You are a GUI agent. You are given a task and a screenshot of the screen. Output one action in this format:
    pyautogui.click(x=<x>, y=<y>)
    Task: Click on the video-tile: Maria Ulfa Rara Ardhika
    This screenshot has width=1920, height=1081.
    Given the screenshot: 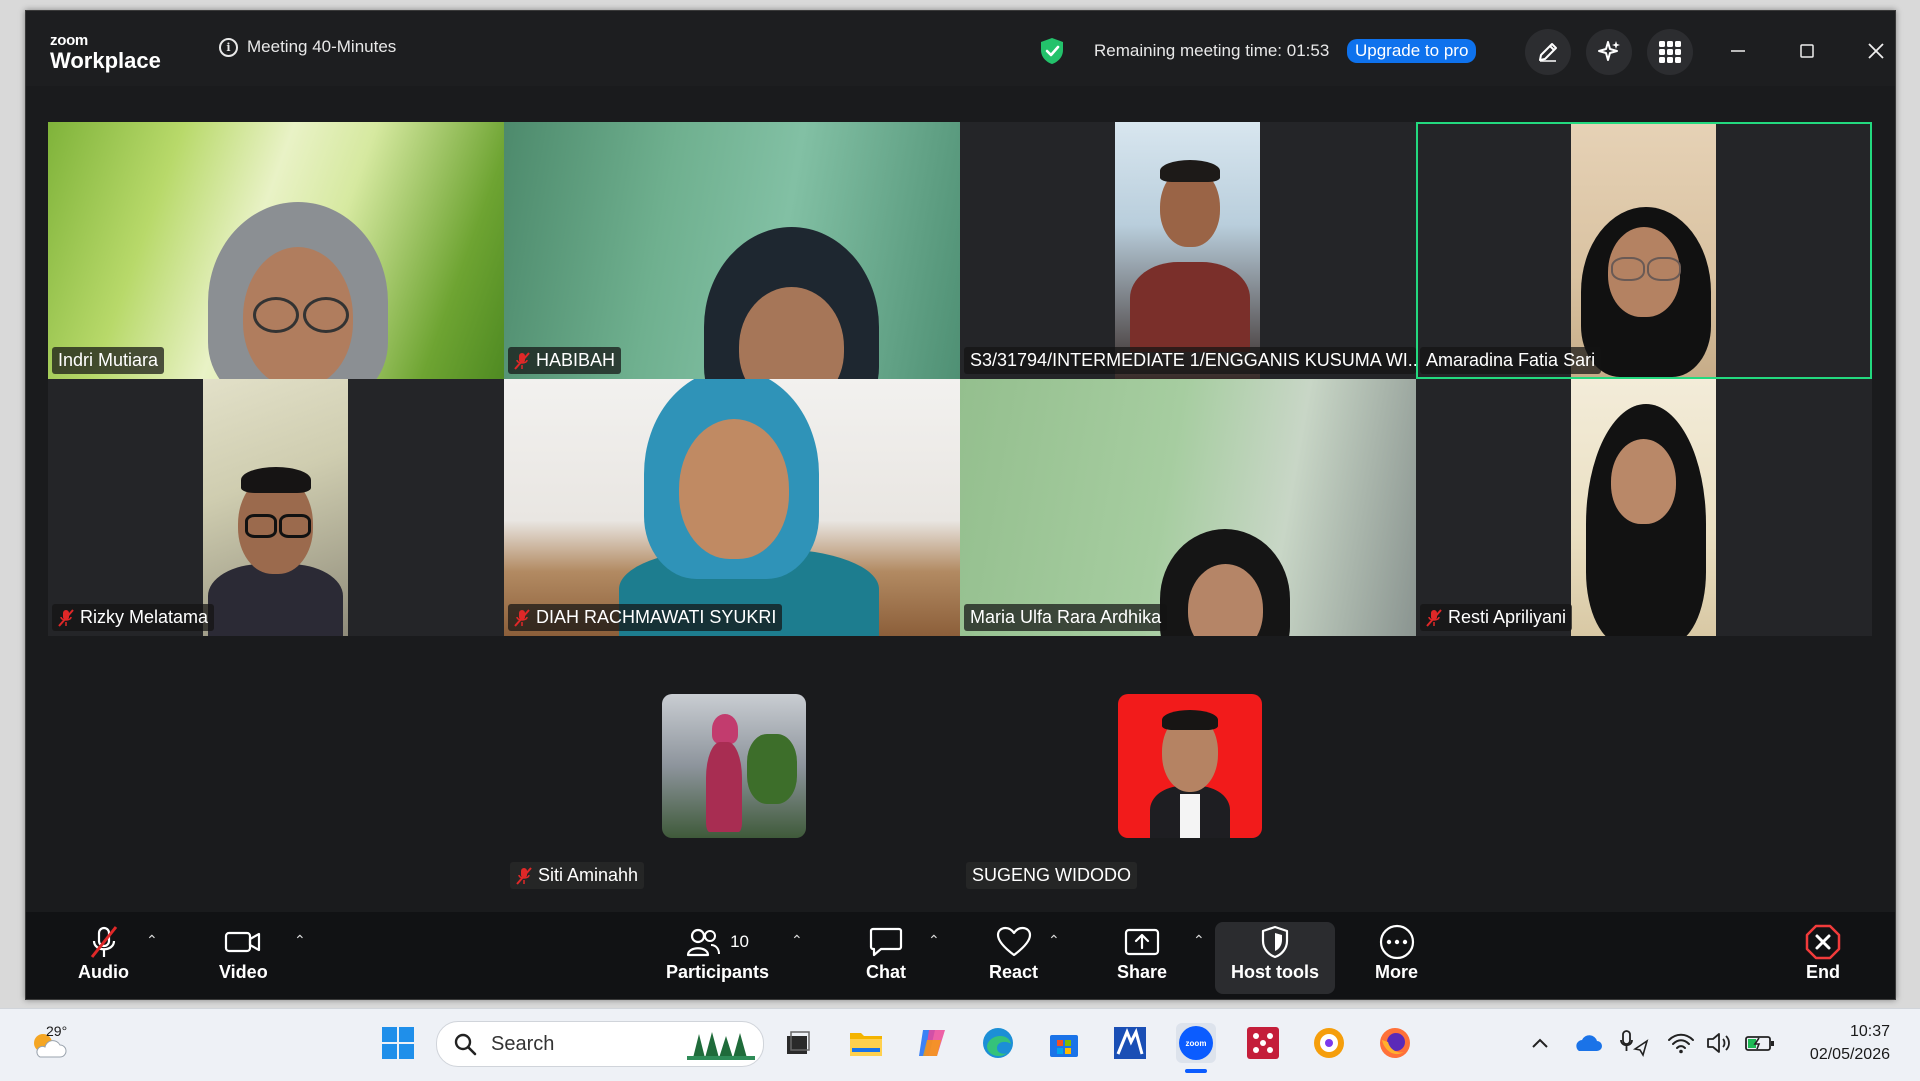 What is the action you would take?
    pyautogui.click(x=1188, y=507)
    